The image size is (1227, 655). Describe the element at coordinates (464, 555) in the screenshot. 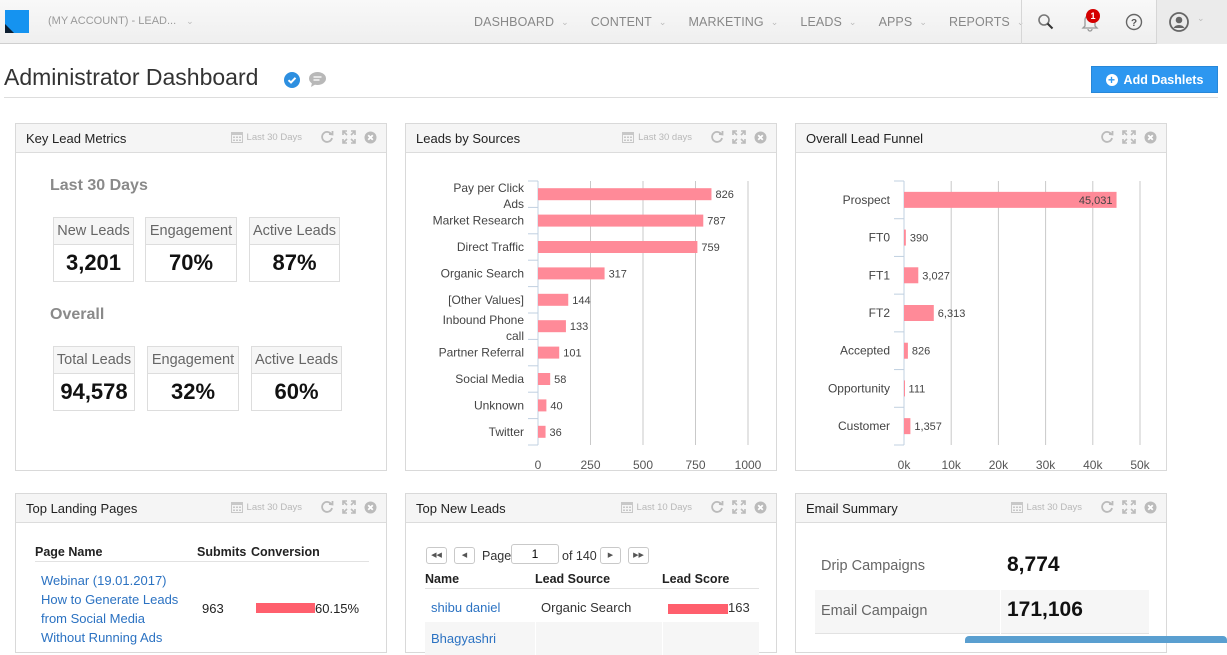

I see `previous-page-button: ◀` at that location.